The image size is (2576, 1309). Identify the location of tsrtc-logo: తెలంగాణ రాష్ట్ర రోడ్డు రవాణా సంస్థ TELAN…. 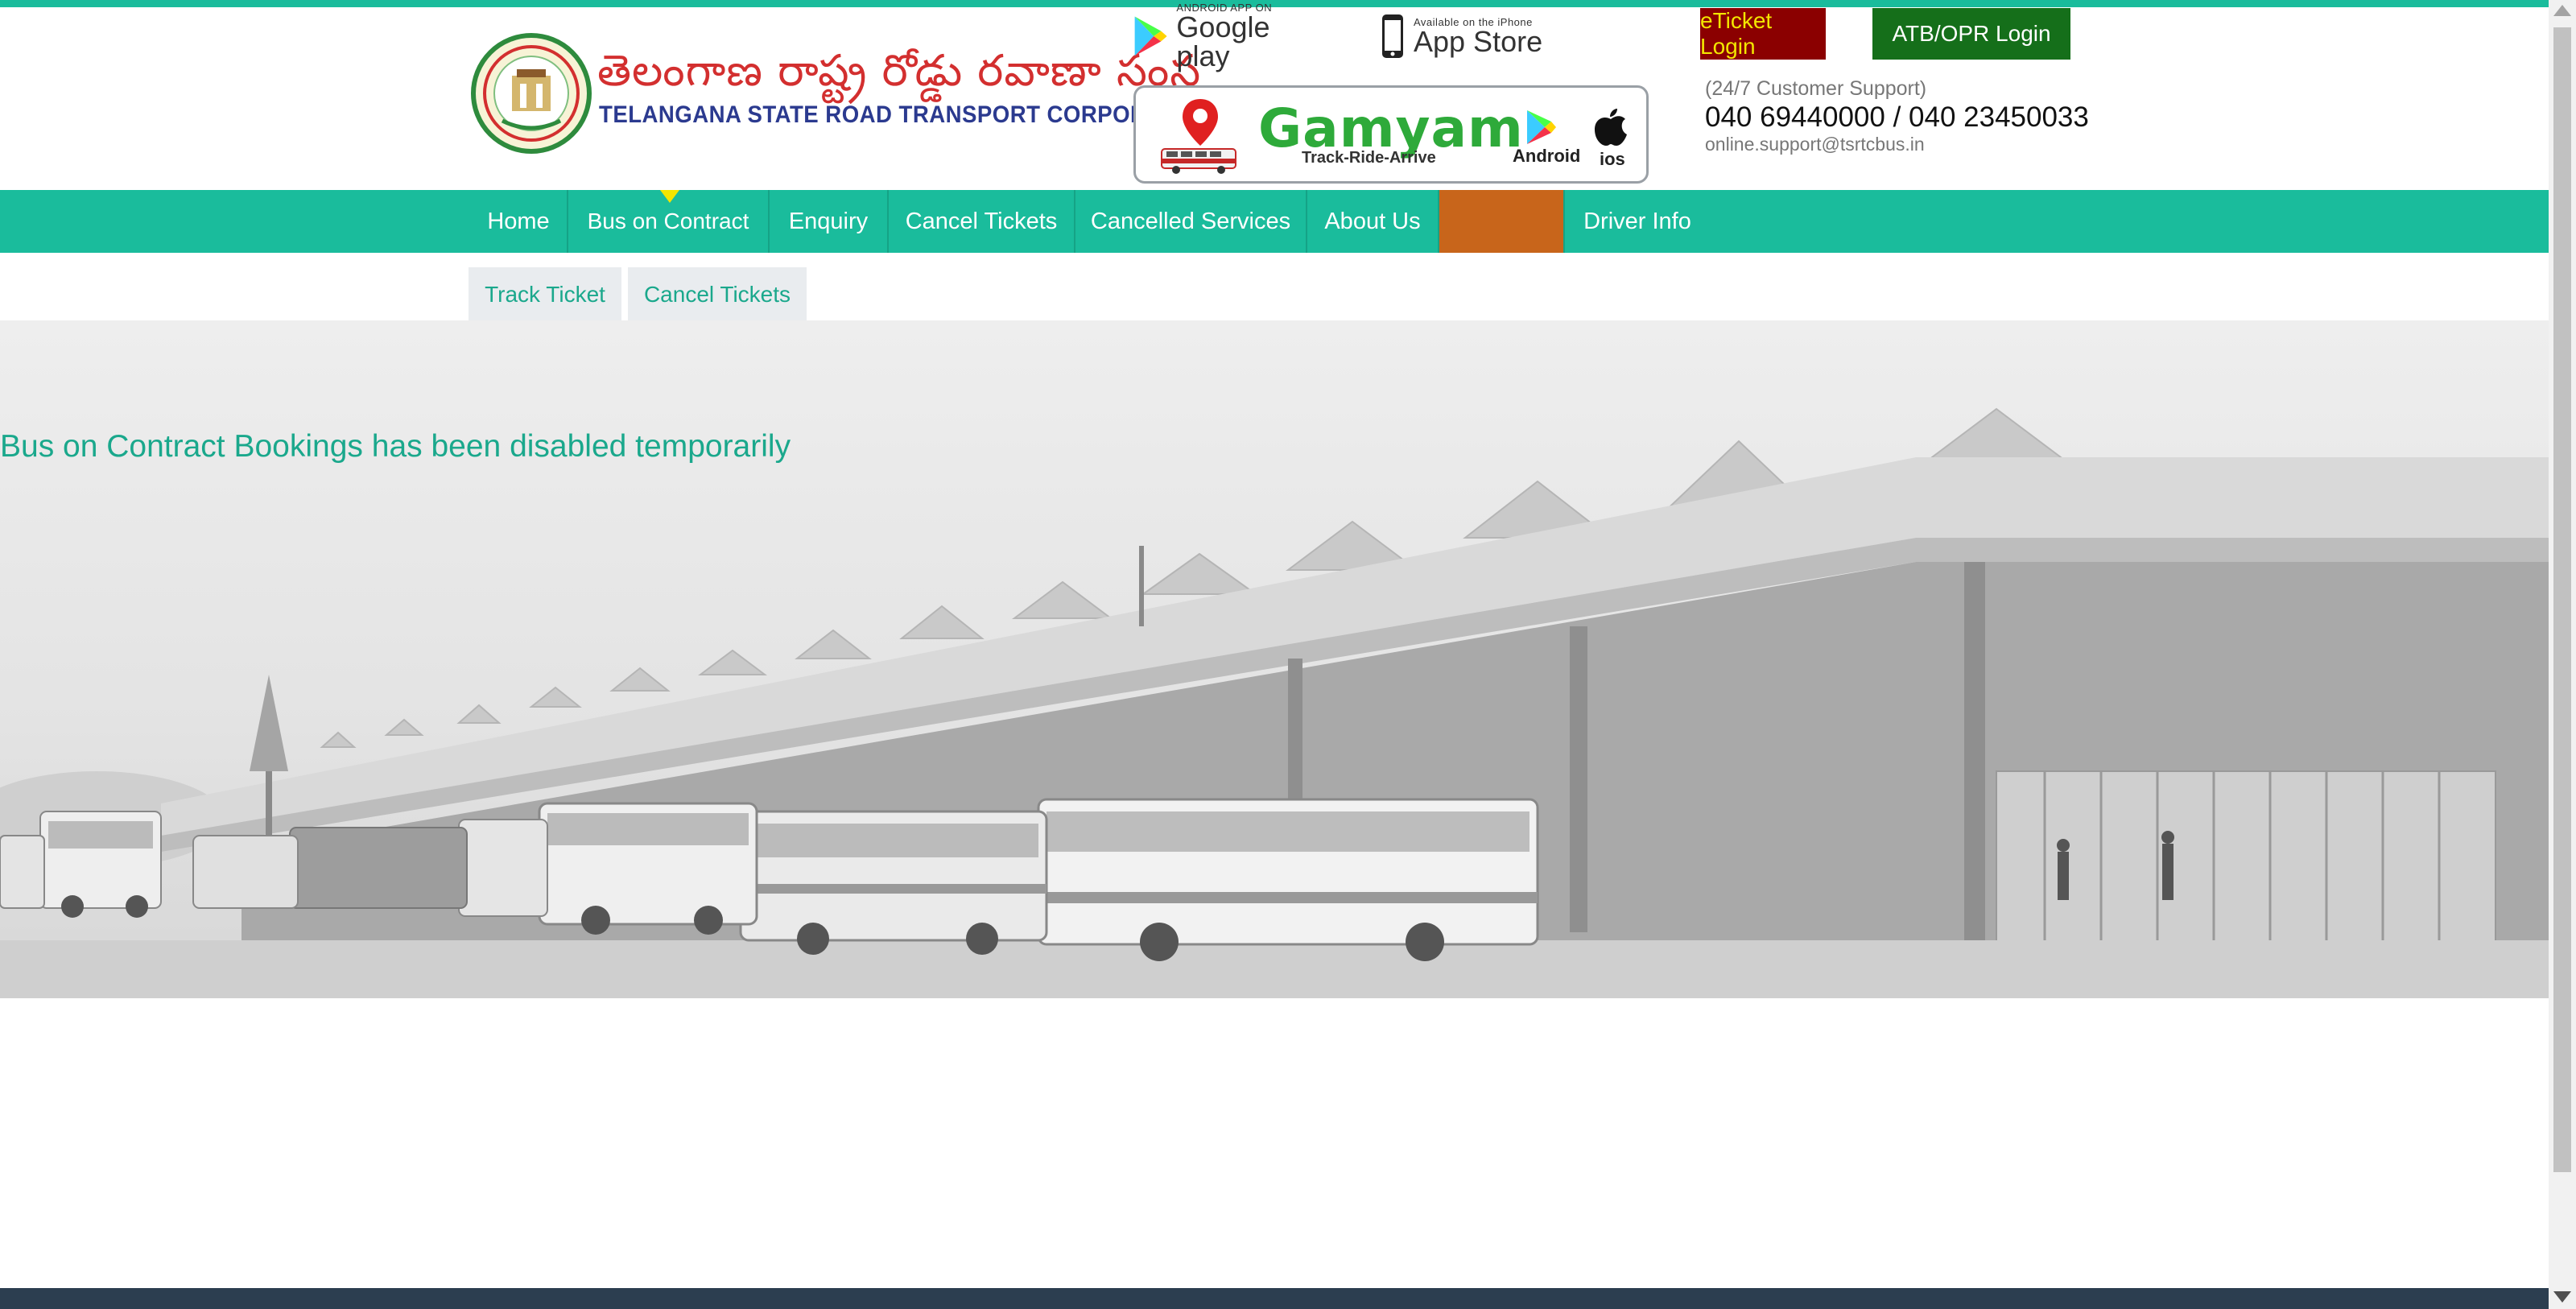
(843, 92).